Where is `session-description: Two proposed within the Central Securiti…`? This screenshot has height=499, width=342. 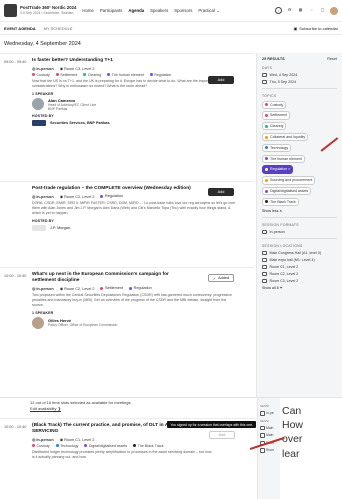 session-description: Two proposed within the Central Securiti… is located at coordinates (132, 299).